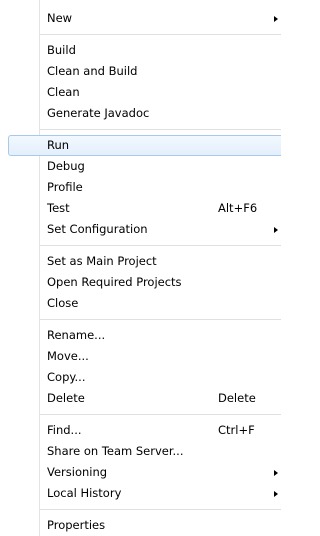  I want to click on menu-item-label: Local History, so click(84, 493).